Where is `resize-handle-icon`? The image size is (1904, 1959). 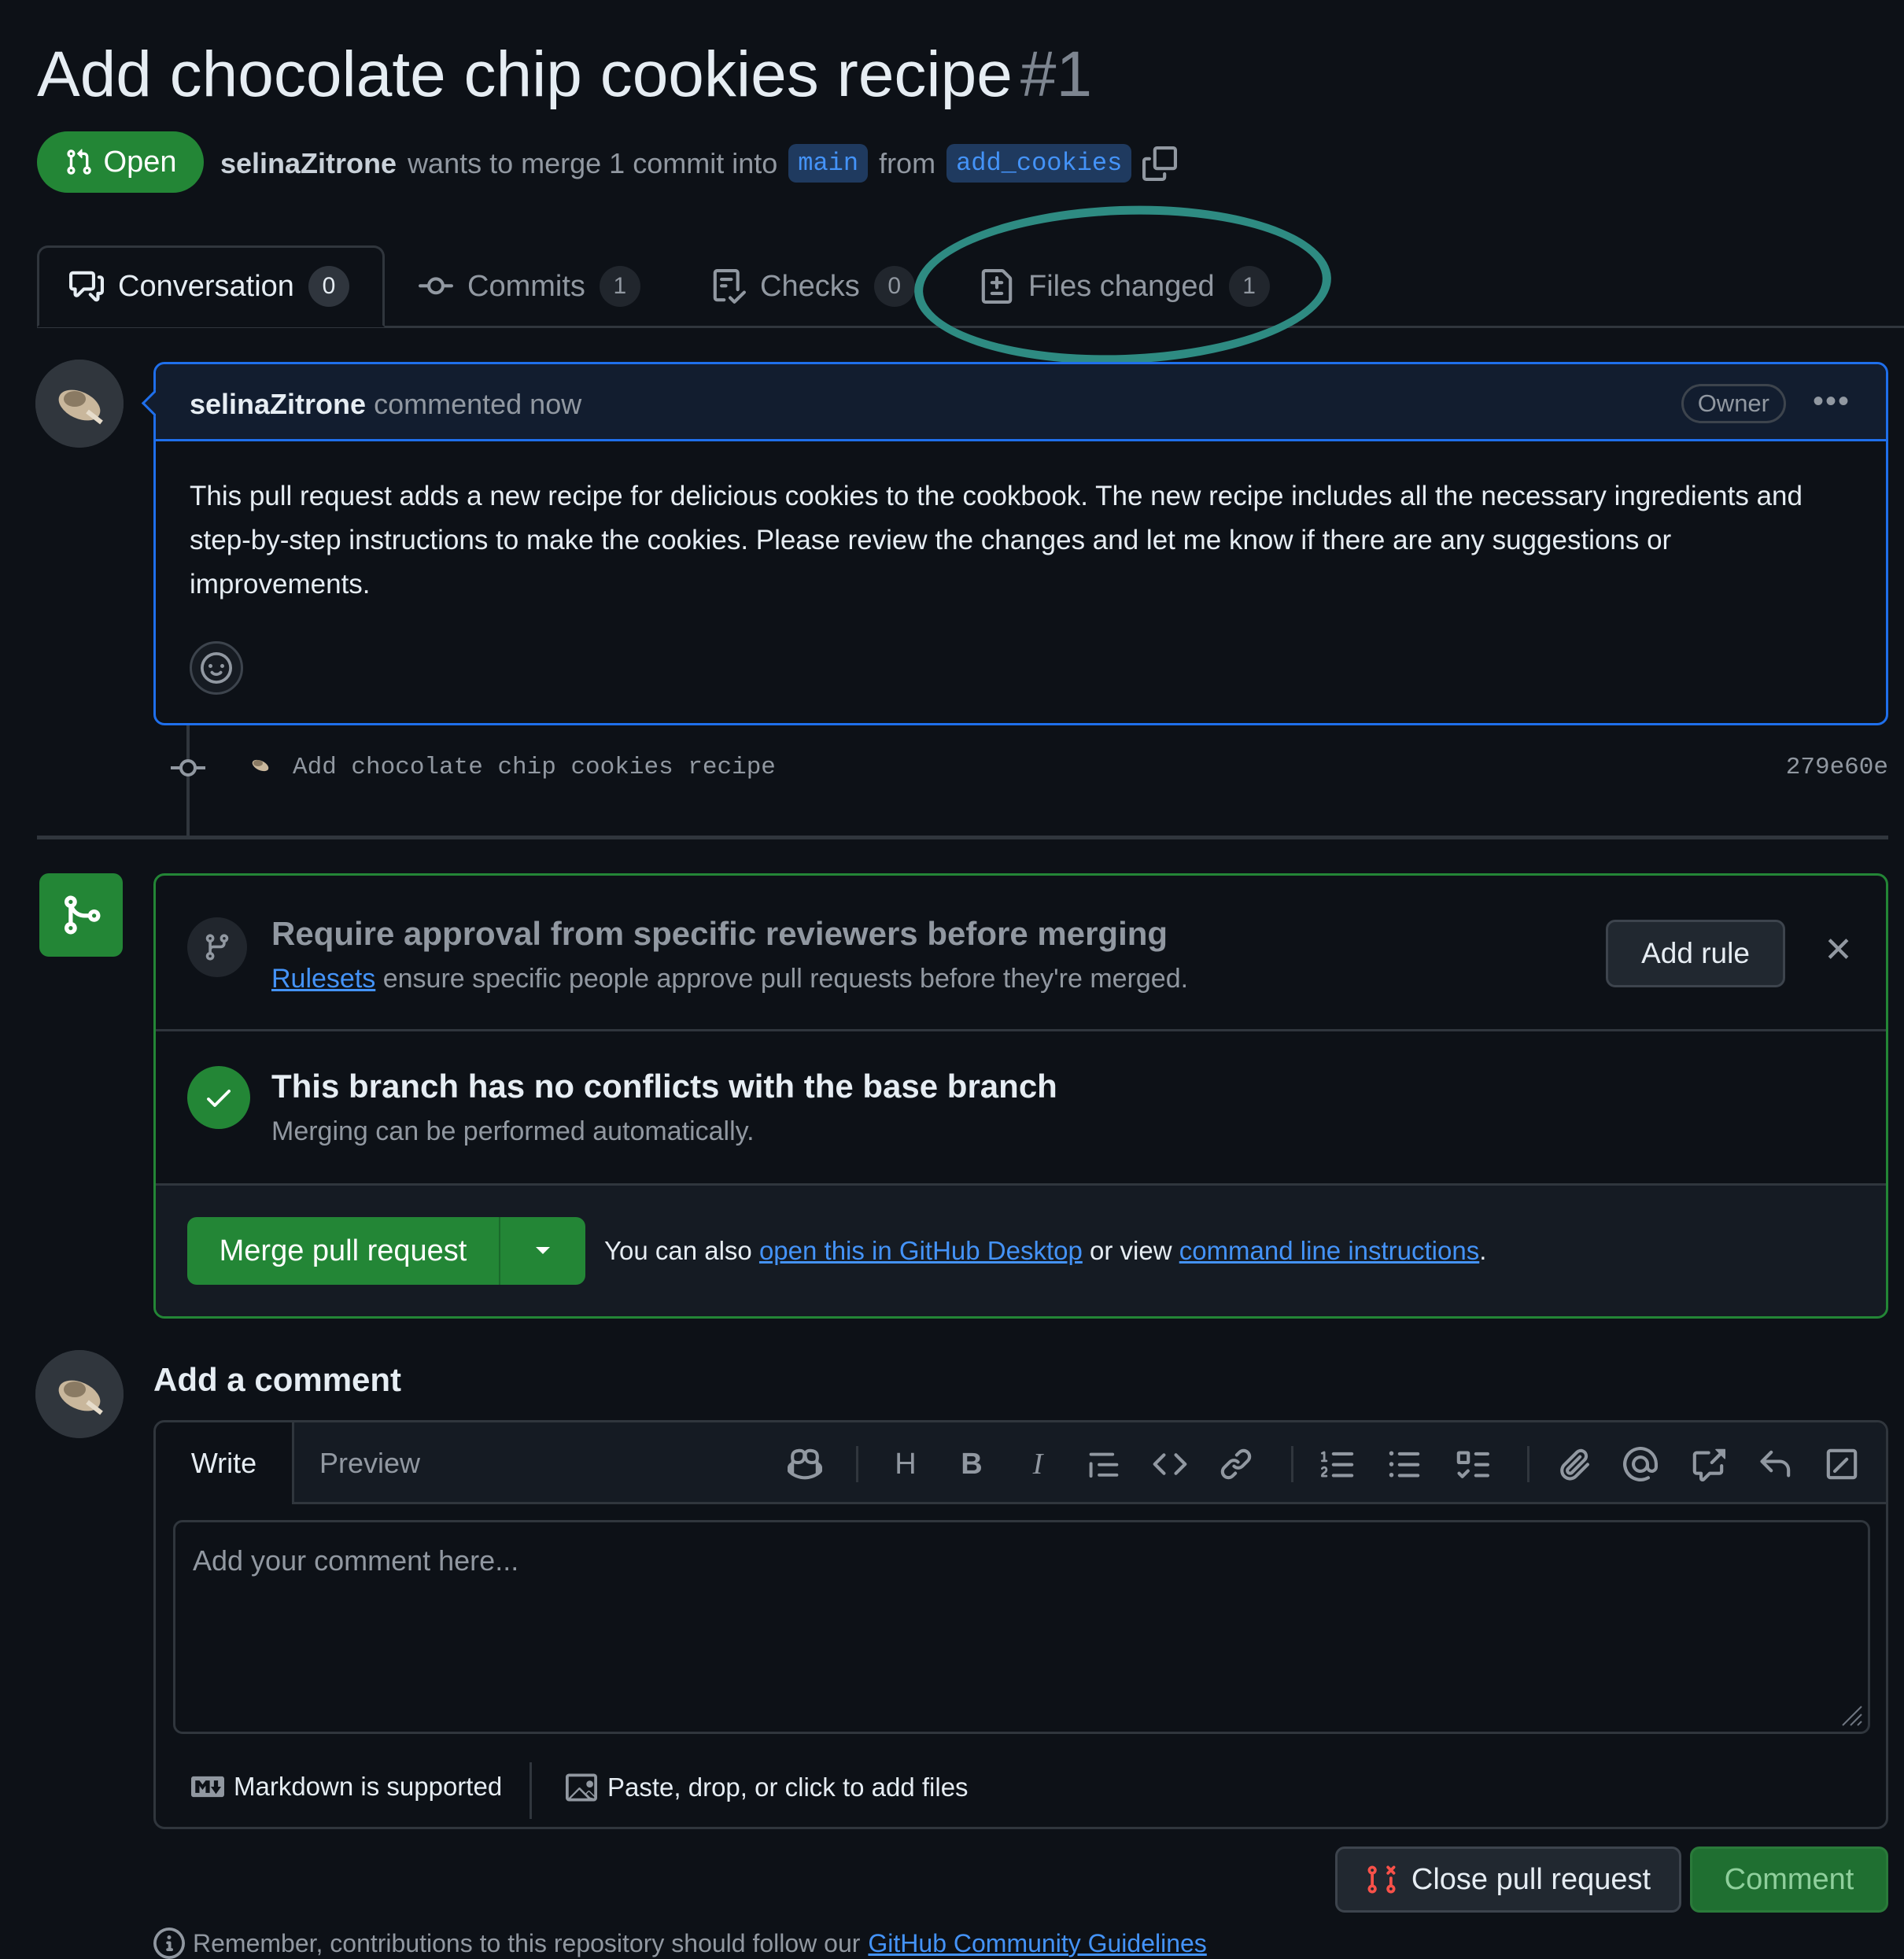 resize-handle-icon is located at coordinates (1849, 1713).